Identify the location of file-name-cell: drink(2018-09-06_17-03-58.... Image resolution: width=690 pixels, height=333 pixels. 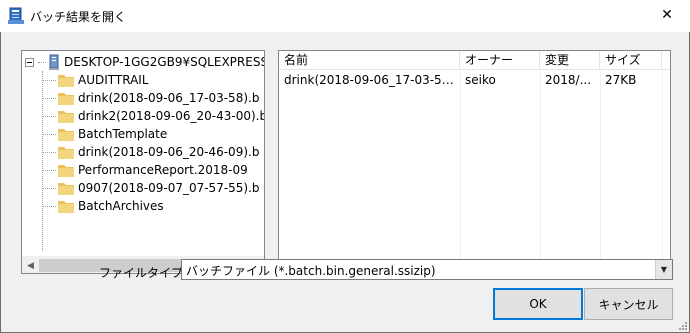
(372, 80).